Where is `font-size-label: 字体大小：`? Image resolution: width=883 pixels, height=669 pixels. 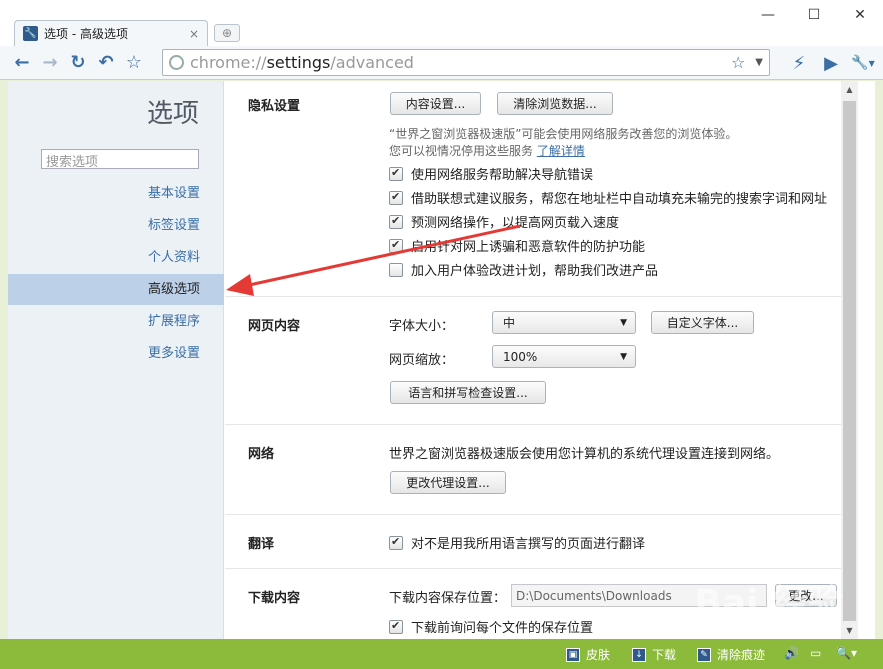 font-size-label: 字体大小： is located at coordinates (422, 326).